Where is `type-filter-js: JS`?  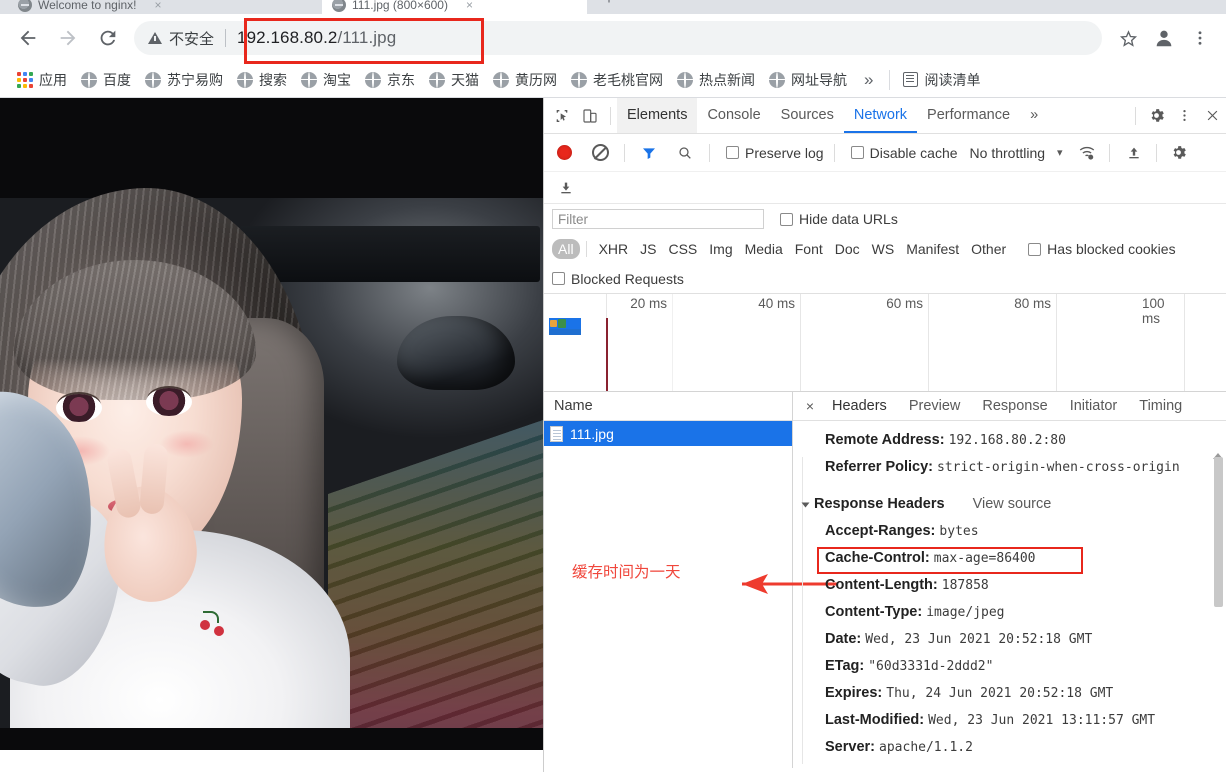 type-filter-js: JS is located at coordinates (648, 249).